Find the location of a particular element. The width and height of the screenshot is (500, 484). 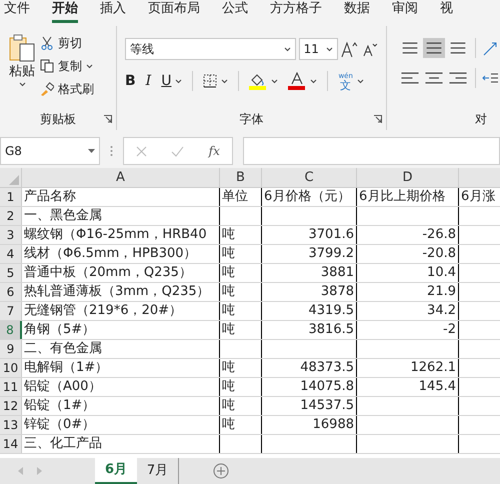

table-cell: 6月比上期价格 is located at coordinates (408, 197).